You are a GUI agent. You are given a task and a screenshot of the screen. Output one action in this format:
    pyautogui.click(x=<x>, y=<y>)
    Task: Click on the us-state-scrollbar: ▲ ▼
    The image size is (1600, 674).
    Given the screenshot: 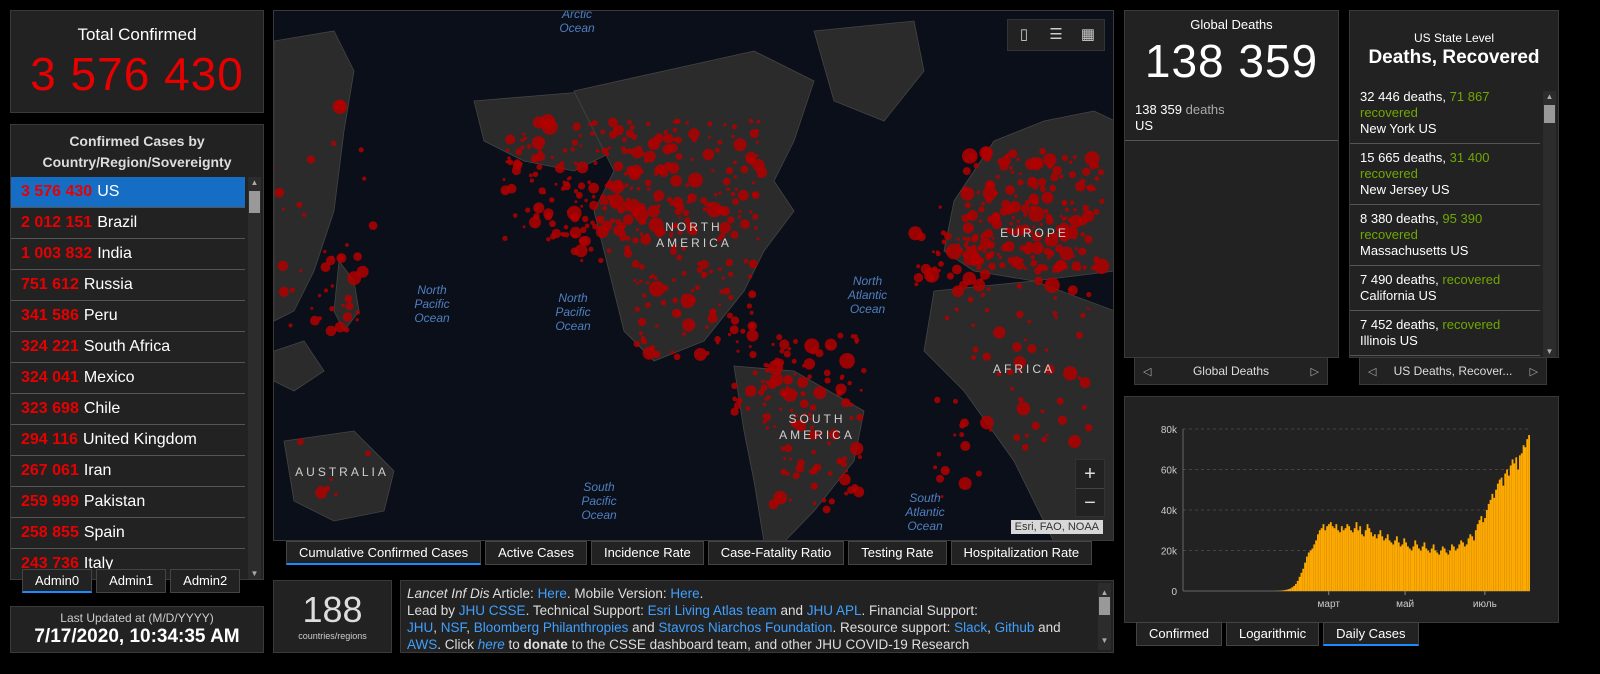 What is the action you would take?
    pyautogui.click(x=1549, y=224)
    